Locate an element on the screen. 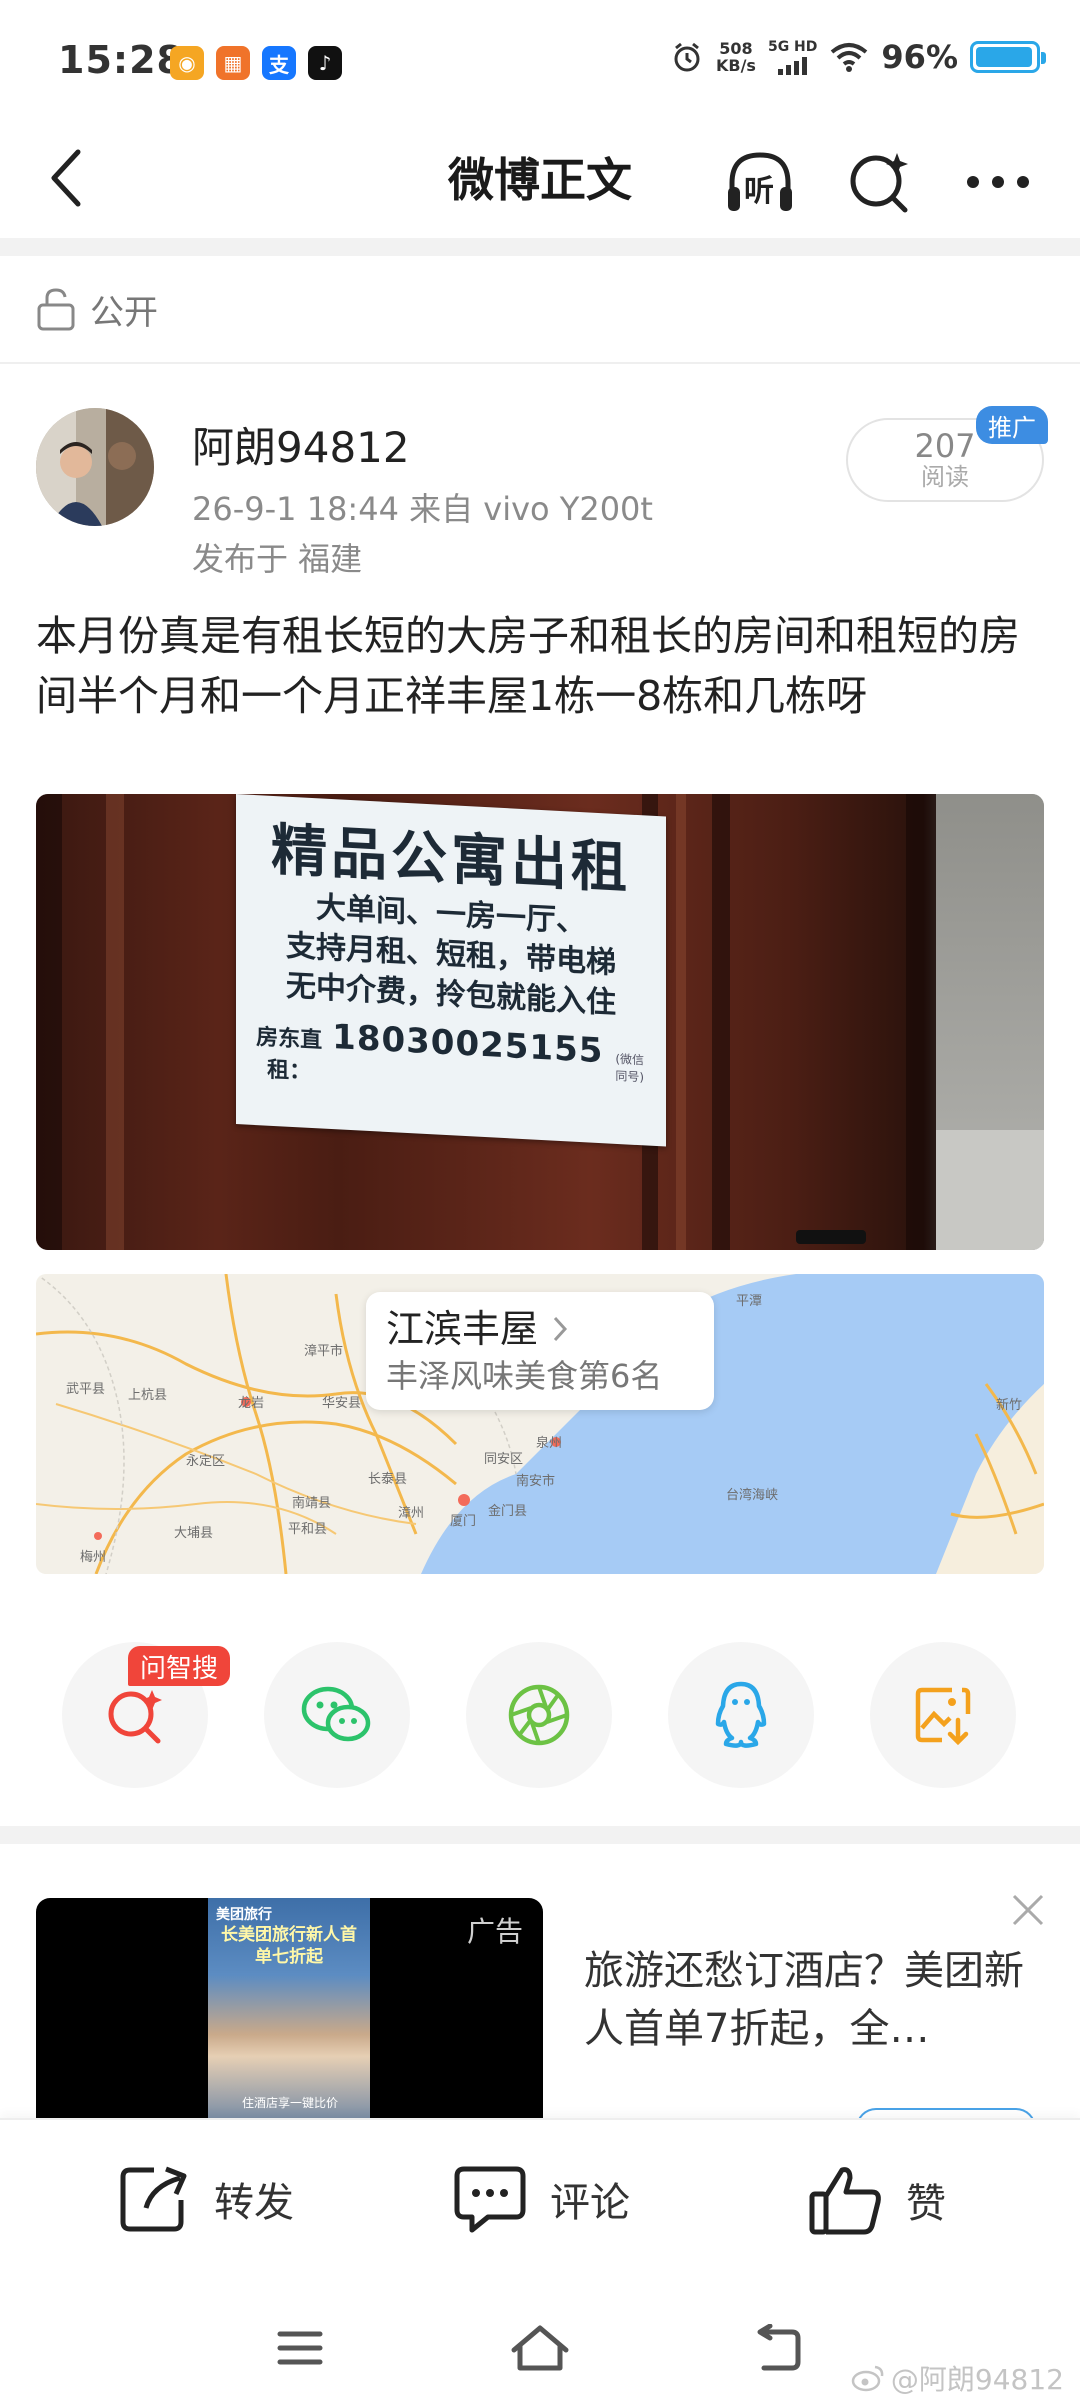 The height and width of the screenshot is (2408, 1080). door-frame-right is located at coordinates (921, 1022).